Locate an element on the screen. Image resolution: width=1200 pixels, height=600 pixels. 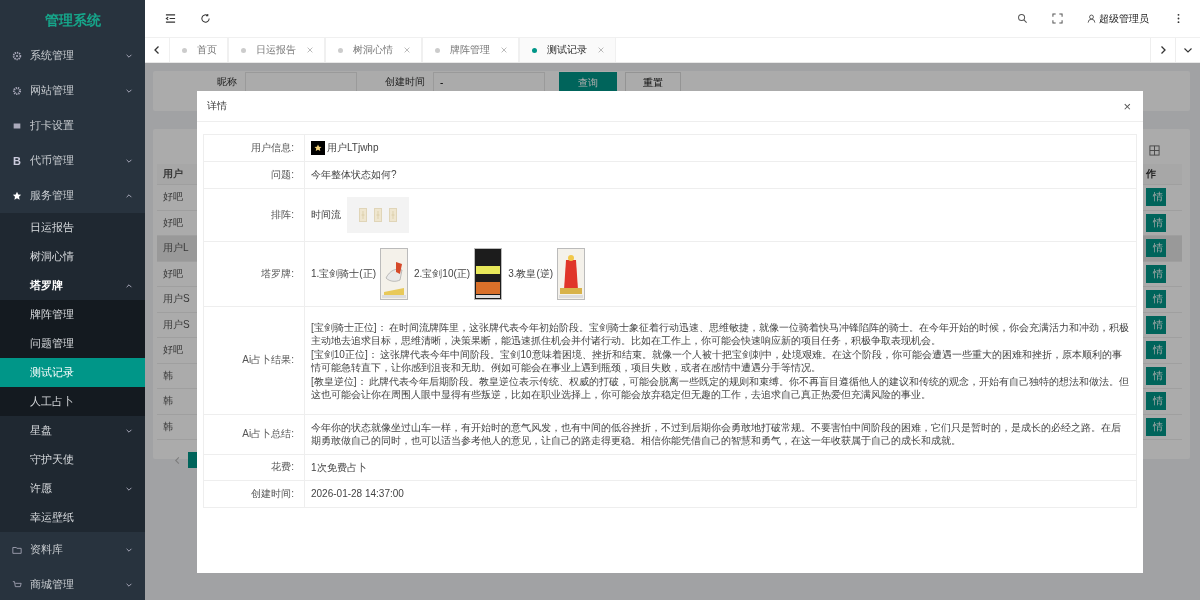
user-icon is located at coordinates (1091, 18).